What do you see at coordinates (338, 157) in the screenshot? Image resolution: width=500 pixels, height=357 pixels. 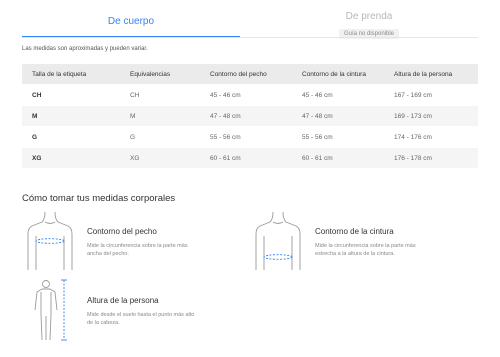 I see `cell-waist: 60 - 61 cm` at bounding box center [338, 157].